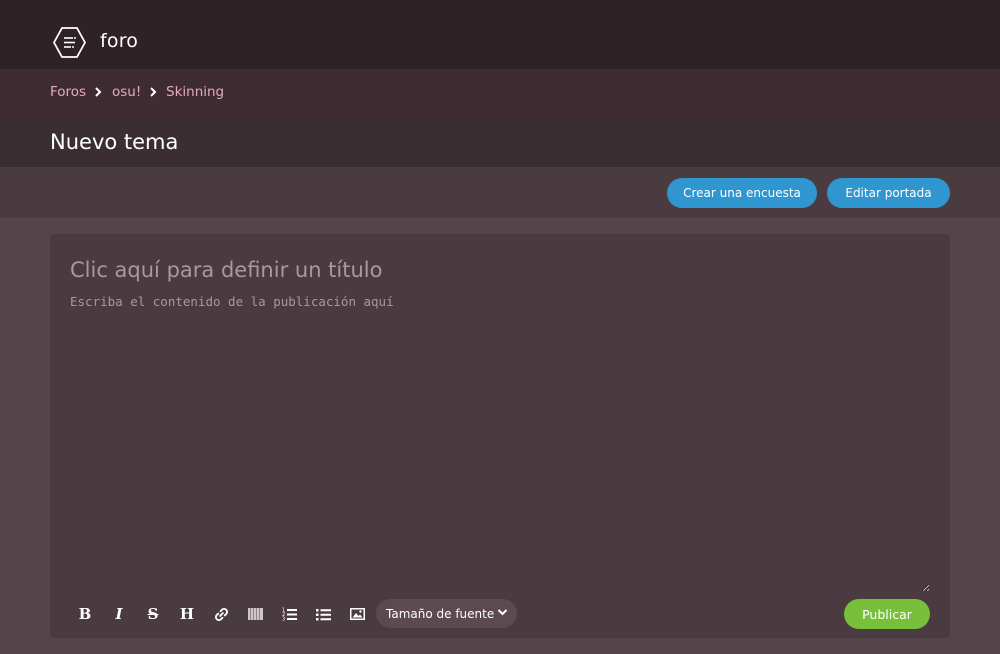 The height and width of the screenshot is (654, 1000). I want to click on topic-title-input, so click(500, 270).